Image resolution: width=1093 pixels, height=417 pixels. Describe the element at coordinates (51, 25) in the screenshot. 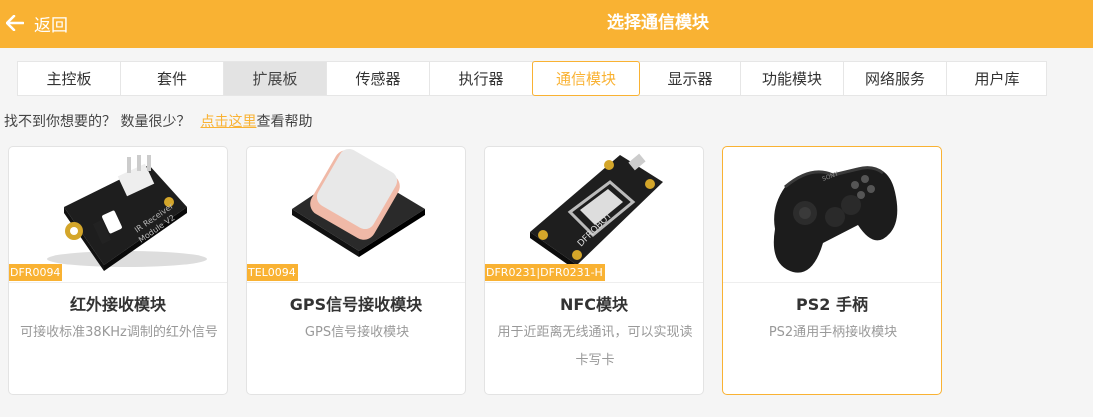

I see `back-label: 返回` at that location.